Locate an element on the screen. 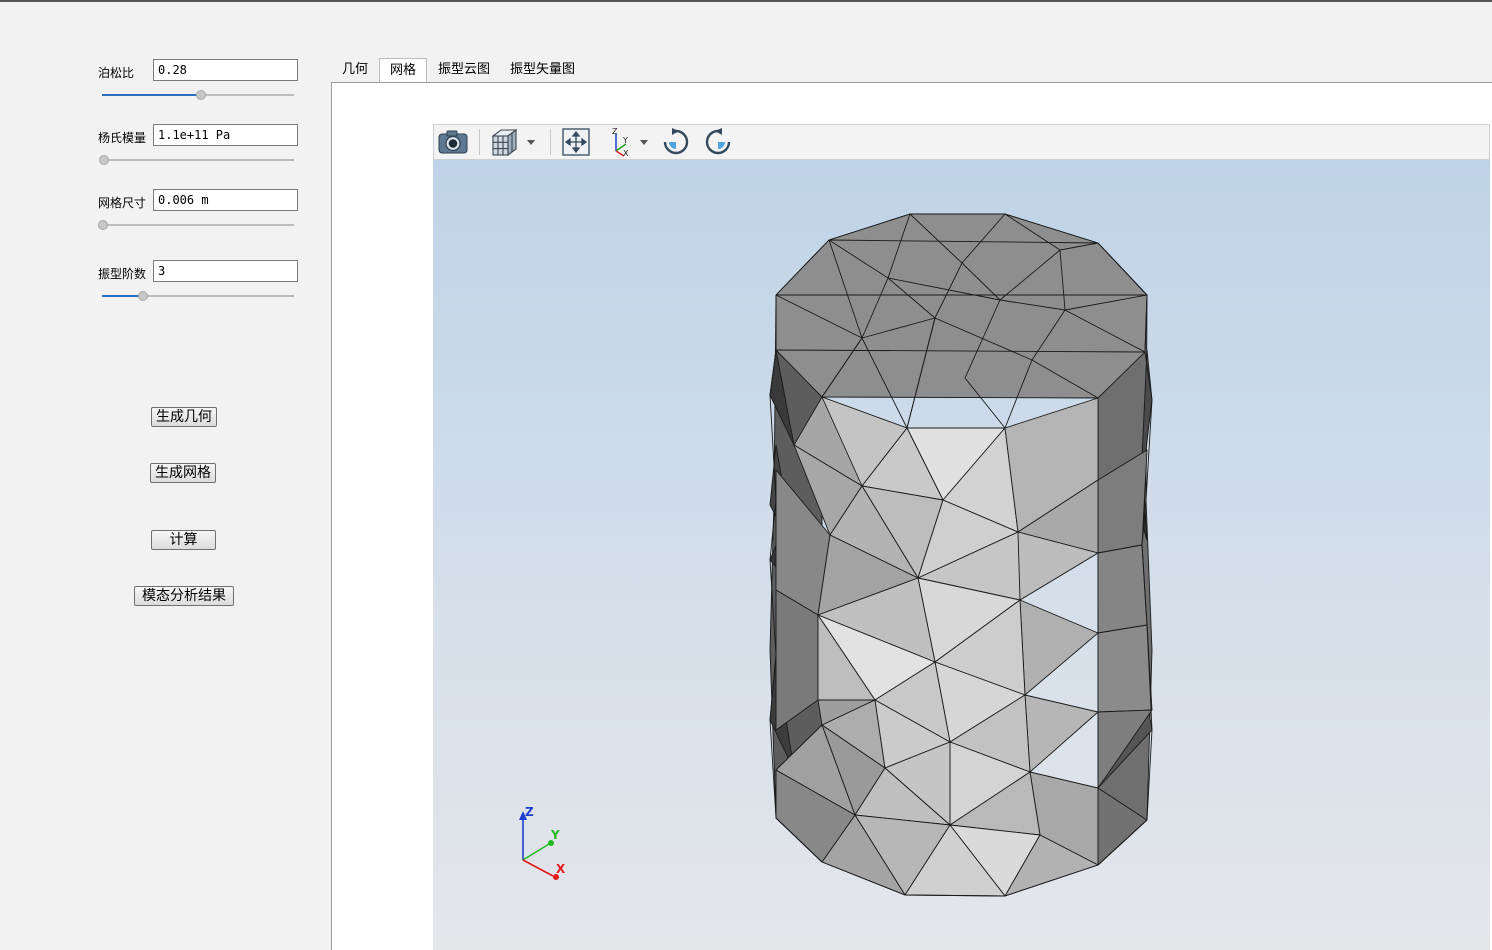 This screenshot has width=1492, height=950. tab-geometry: 几何 is located at coordinates (355, 70).